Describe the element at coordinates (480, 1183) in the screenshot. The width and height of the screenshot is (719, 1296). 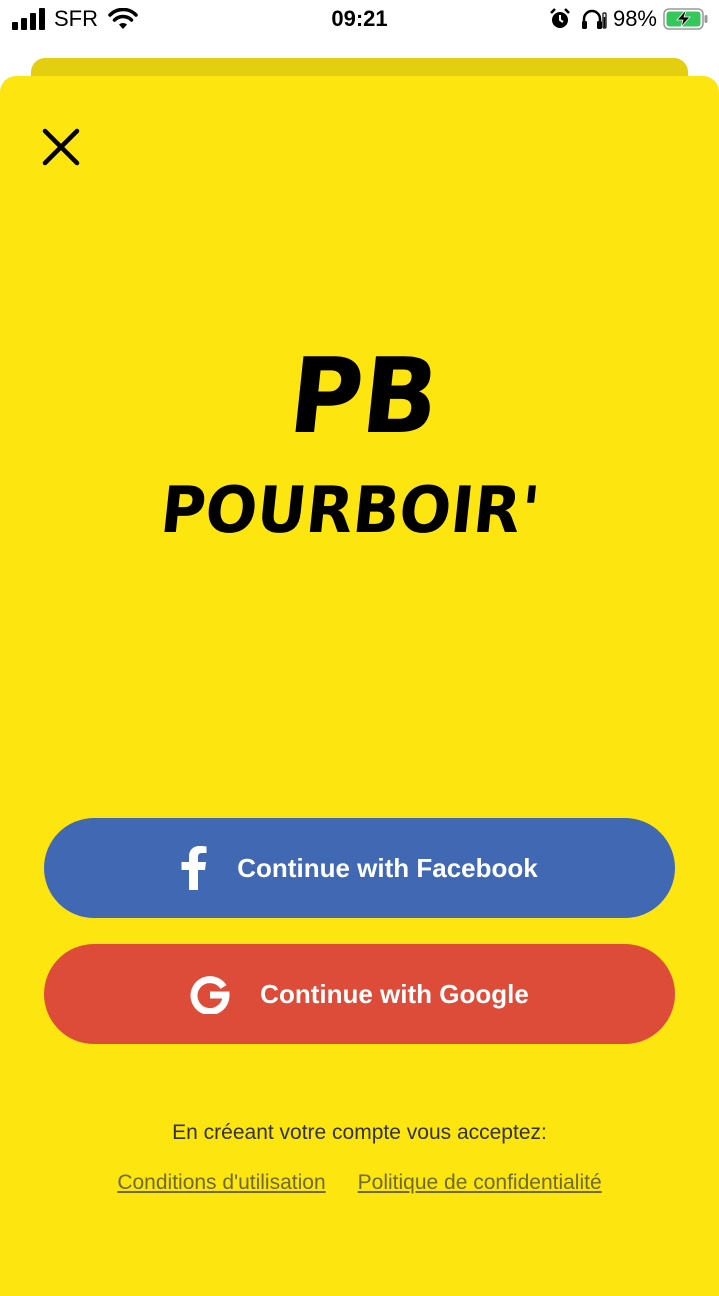
I see `privacy-policy-link: Politique de confidentialité` at that location.